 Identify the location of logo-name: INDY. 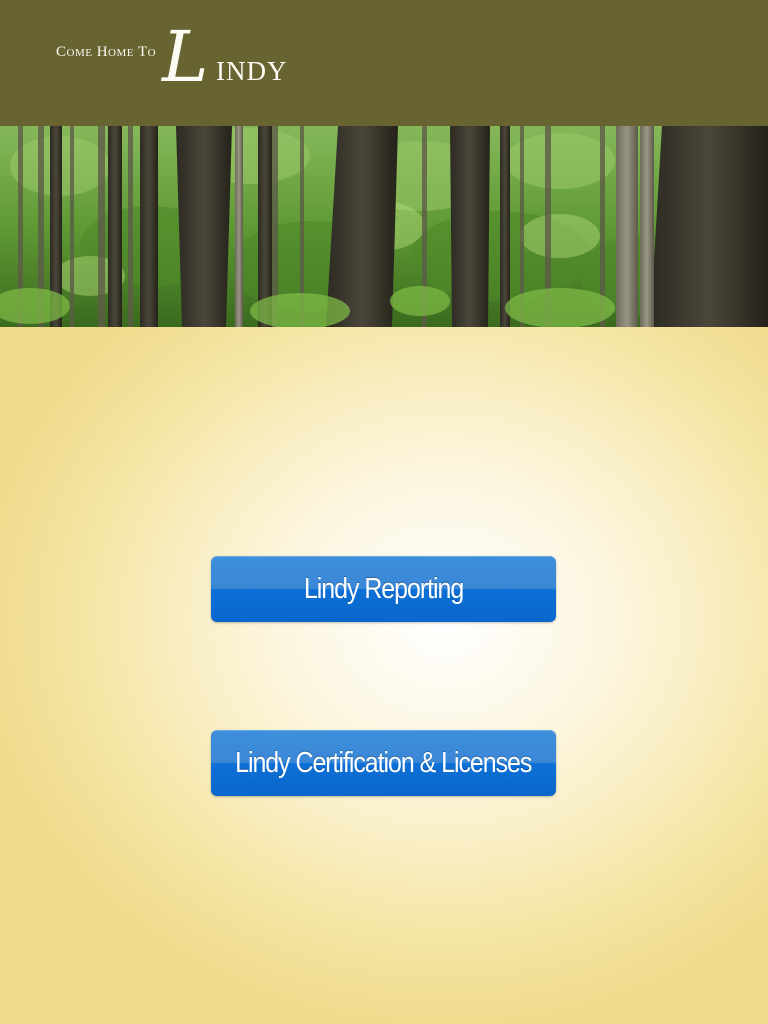
(252, 71).